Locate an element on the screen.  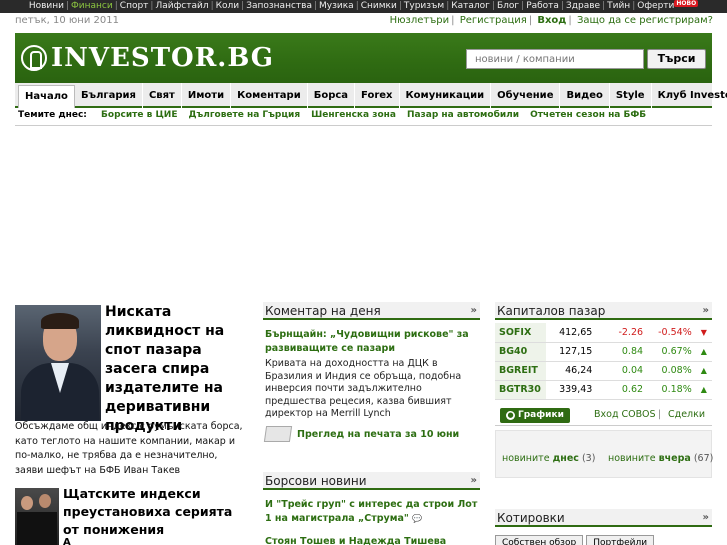
nav-tab: България is located at coordinates (109, 95).